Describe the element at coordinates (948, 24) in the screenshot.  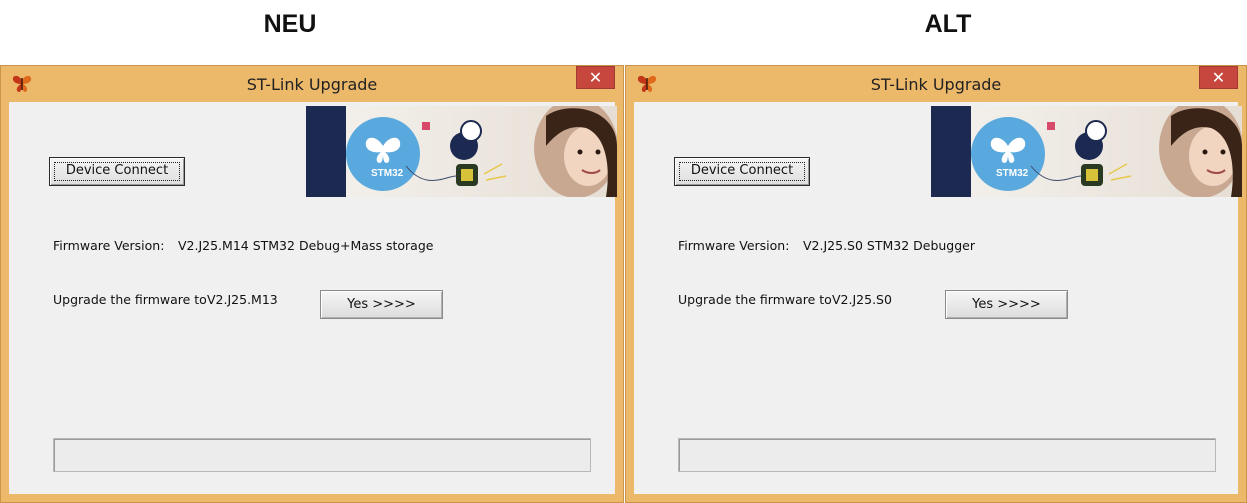
I see `heading-old: ALT` at that location.